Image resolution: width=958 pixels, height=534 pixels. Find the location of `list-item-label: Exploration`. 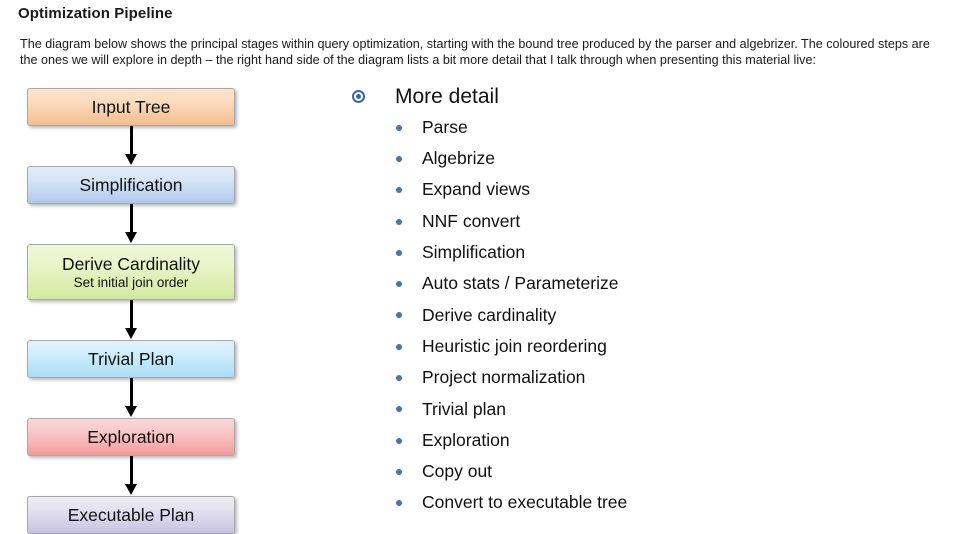

list-item-label: Exploration is located at coordinates (466, 439).